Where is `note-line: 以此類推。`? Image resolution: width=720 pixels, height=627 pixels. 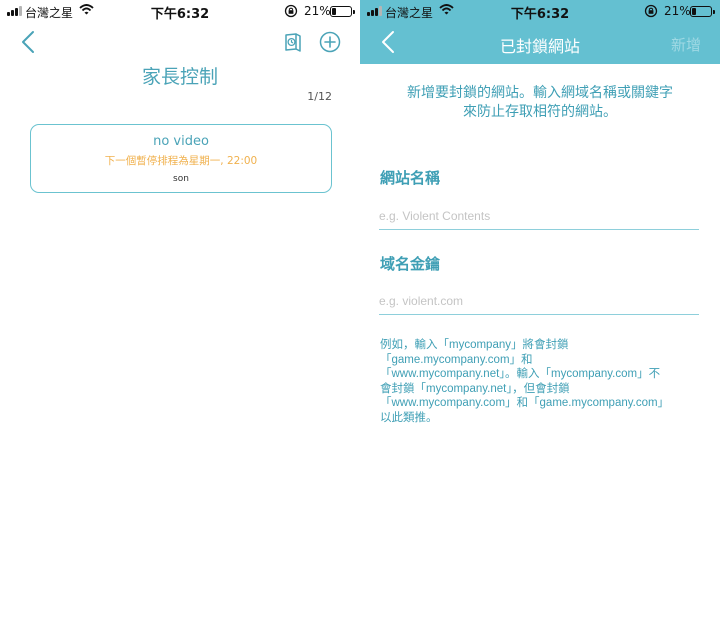
note-line: 以此類推。 is located at coordinates (409, 417).